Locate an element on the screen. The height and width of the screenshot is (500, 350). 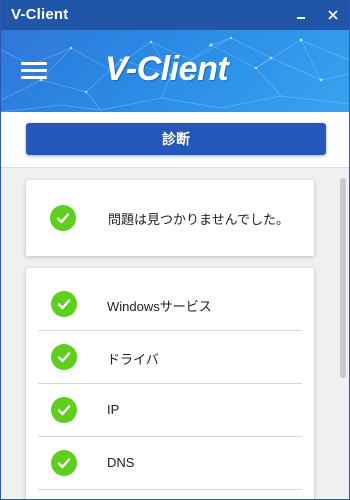
app-logo: V-Client is located at coordinates (167, 69).